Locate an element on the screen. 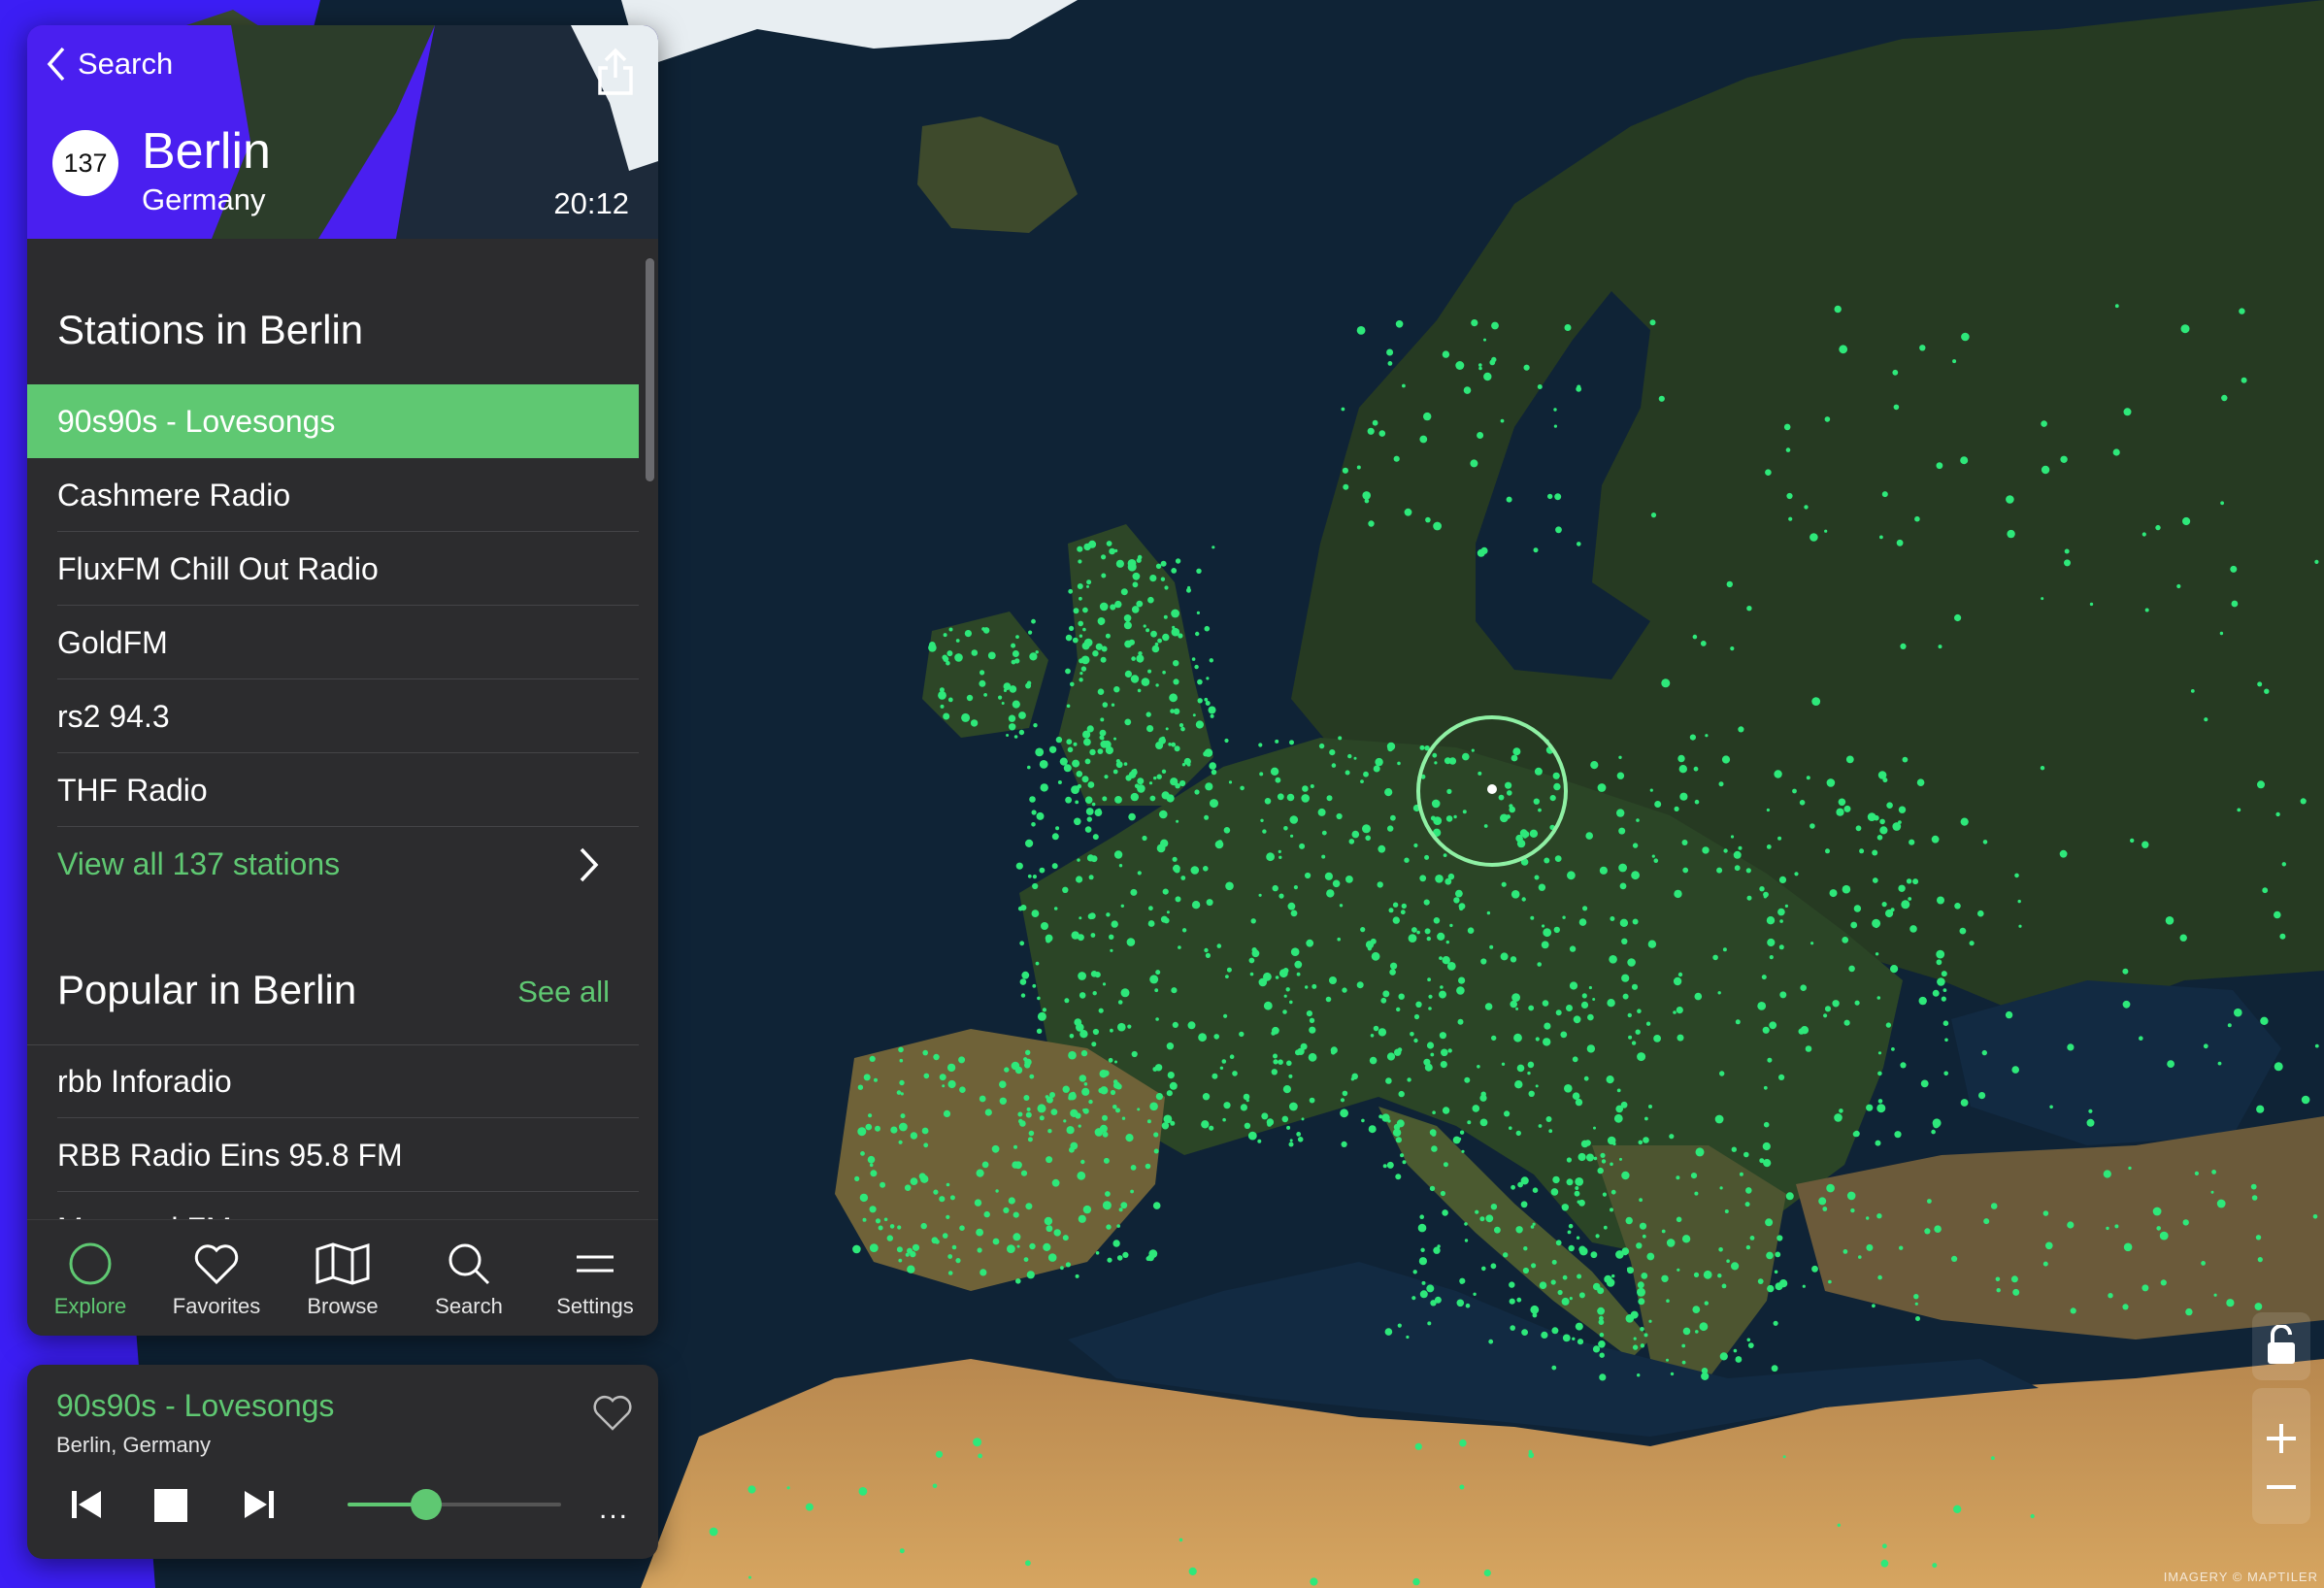 This screenshot has height=1588, width=2324. tab-search: Search is located at coordinates (469, 1278).